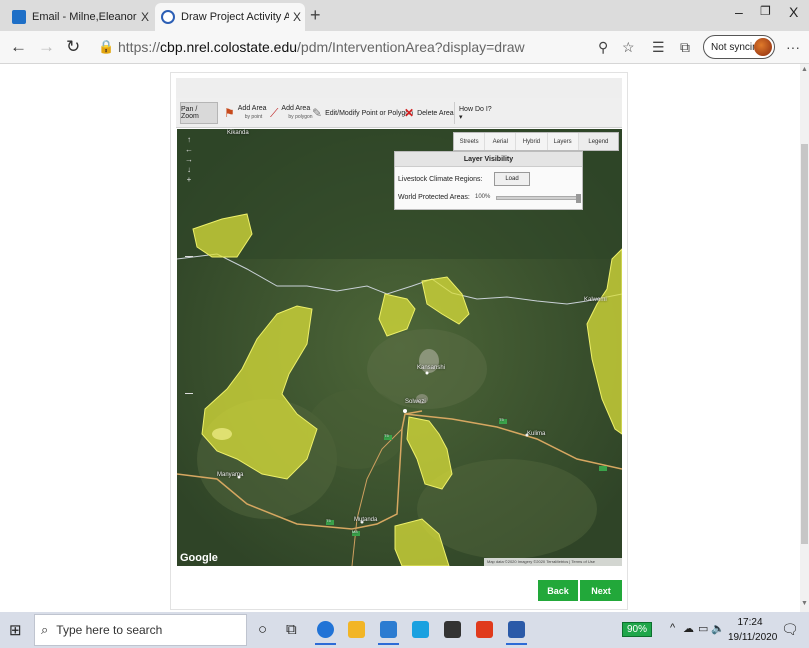 The image size is (809, 648). I want to click on scroll-up-icon: ▲, so click(804, 69).